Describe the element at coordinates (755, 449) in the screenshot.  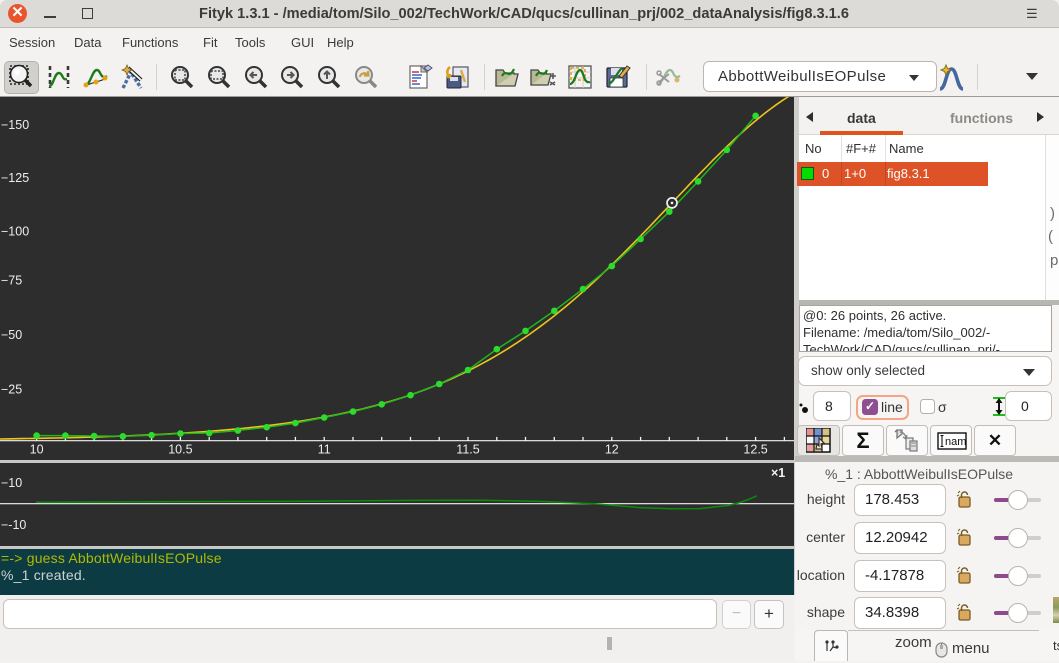
I see `svg-text: 12.5` at that location.